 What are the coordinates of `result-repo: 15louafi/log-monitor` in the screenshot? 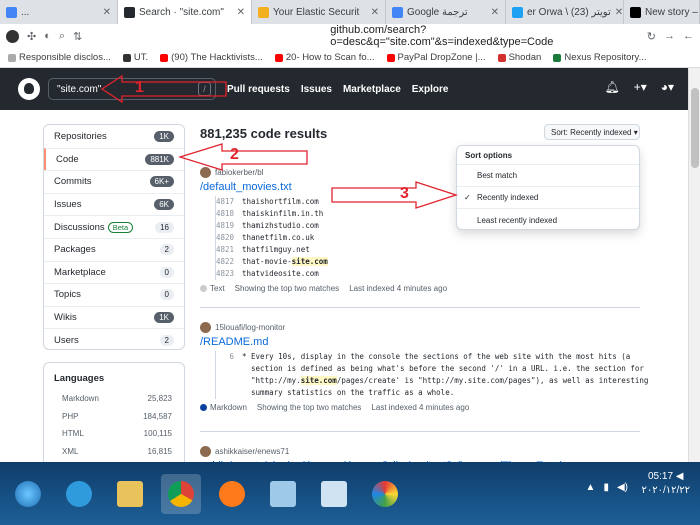 It's located at (420, 327).